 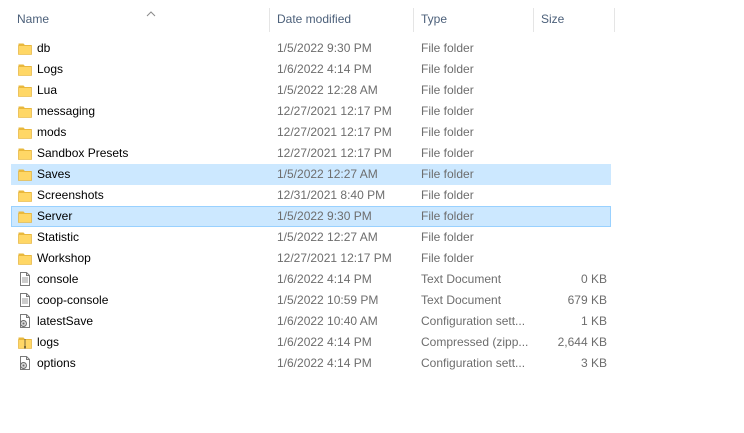 I want to click on column-header-name-label: Name, so click(x=33, y=19).